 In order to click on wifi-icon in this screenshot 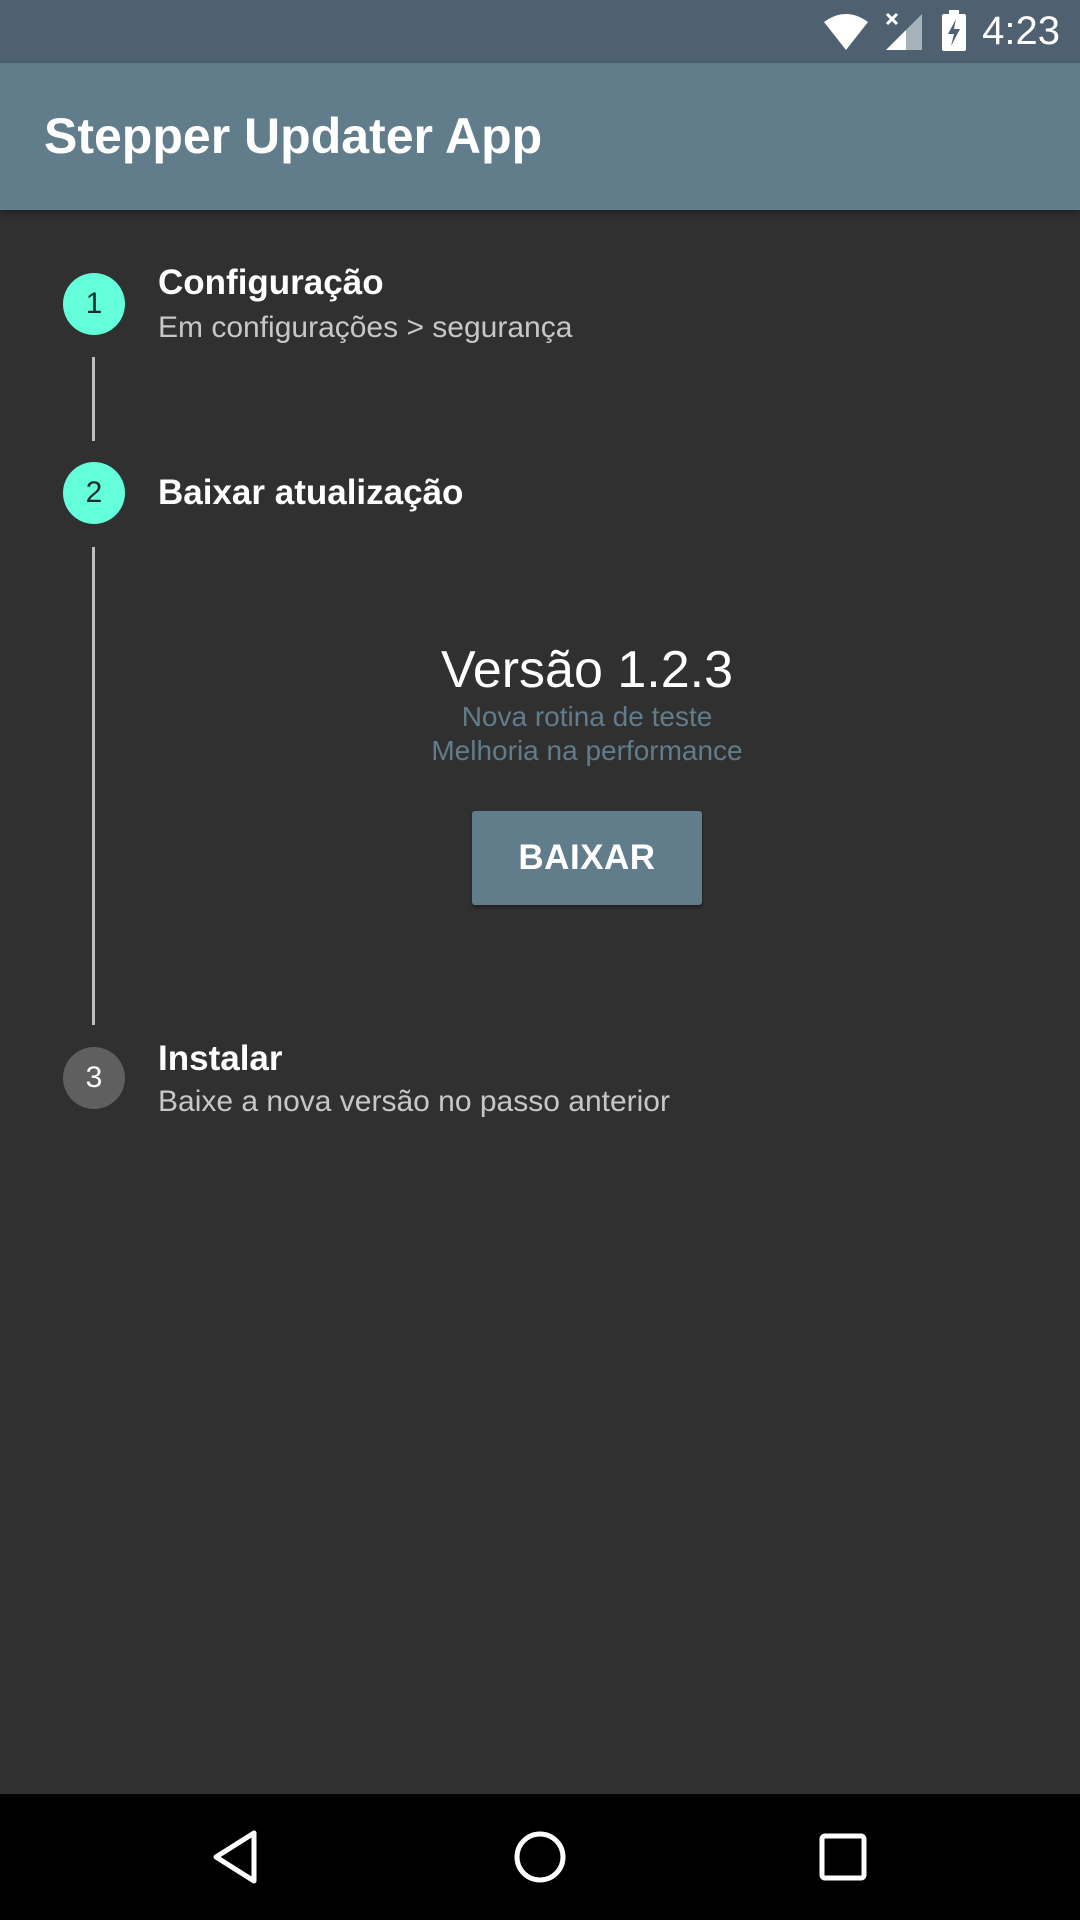, I will do `click(846, 34)`.